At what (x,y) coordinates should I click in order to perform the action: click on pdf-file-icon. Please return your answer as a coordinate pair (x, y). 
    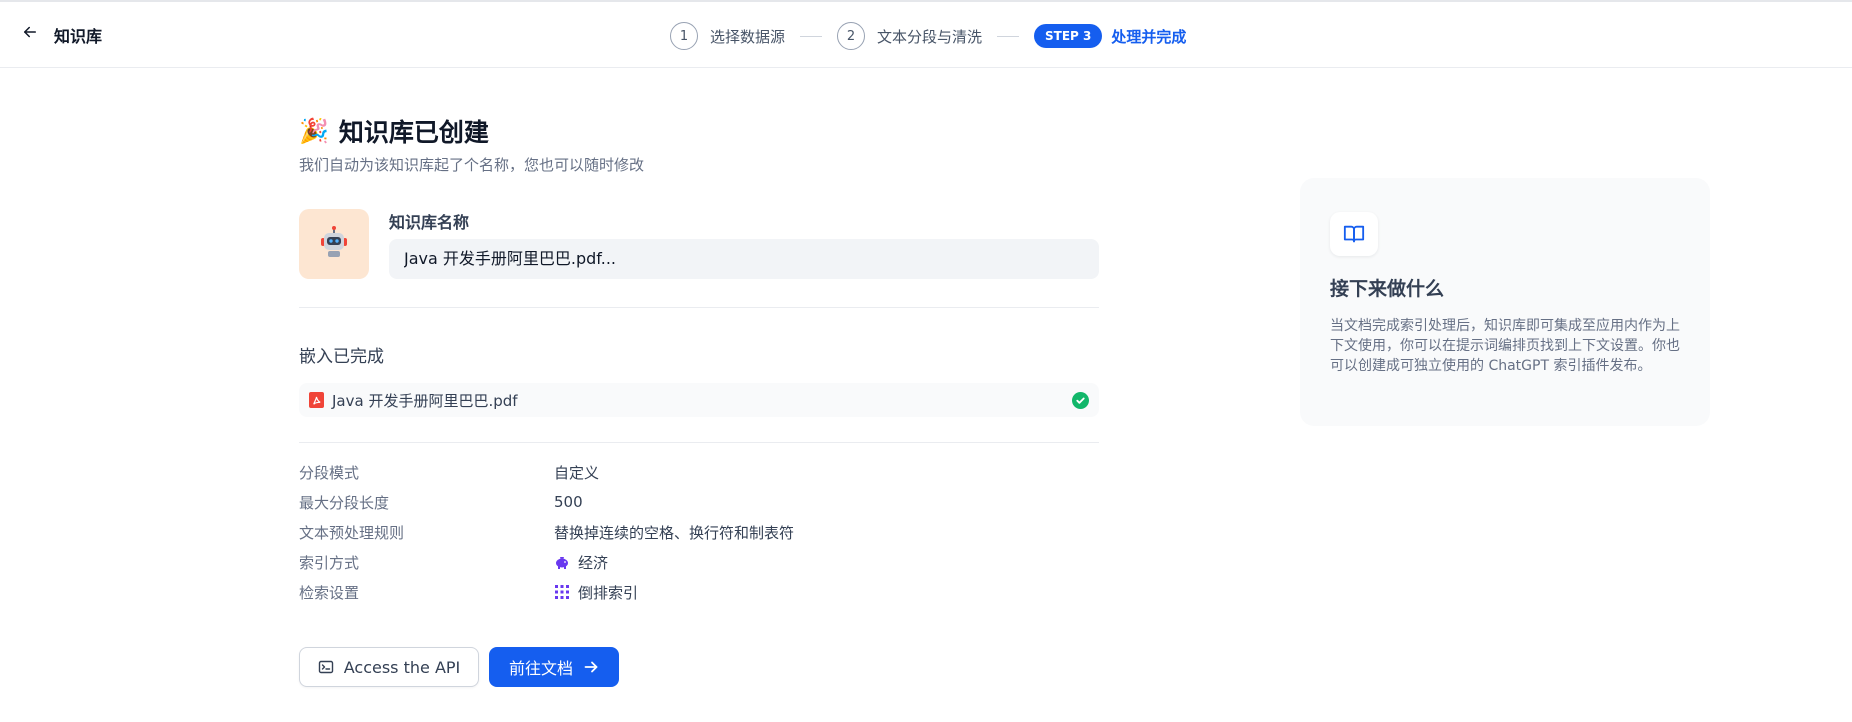
    Looking at the image, I should click on (316, 400).